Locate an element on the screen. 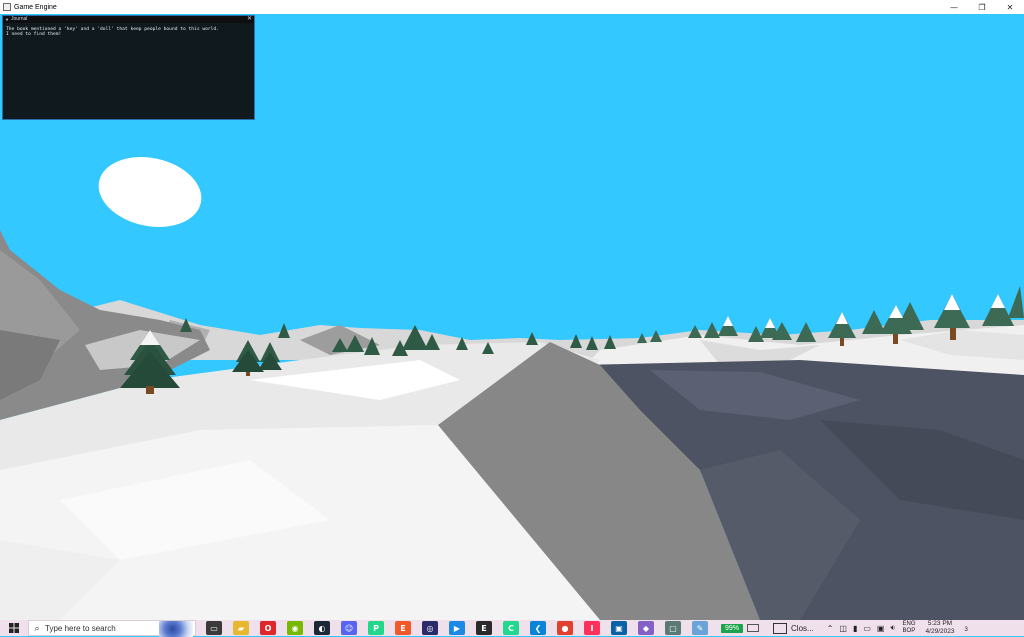  ubisoft-icon: ◎ is located at coordinates (430, 628).